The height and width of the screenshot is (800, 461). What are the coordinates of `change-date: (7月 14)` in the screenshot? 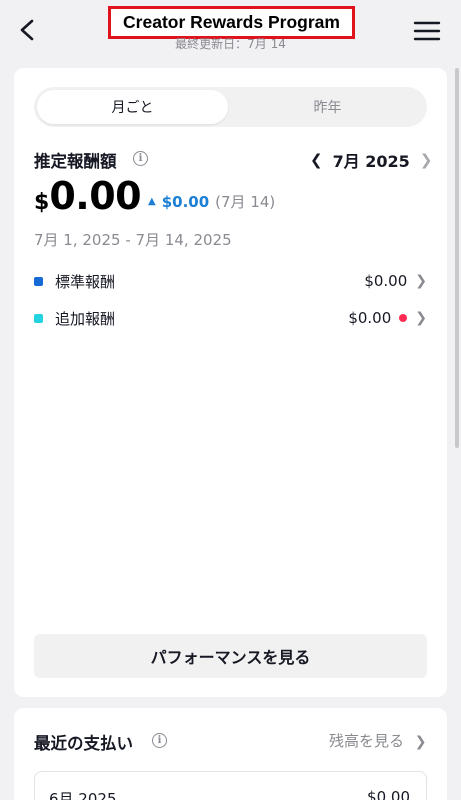 It's located at (245, 202).